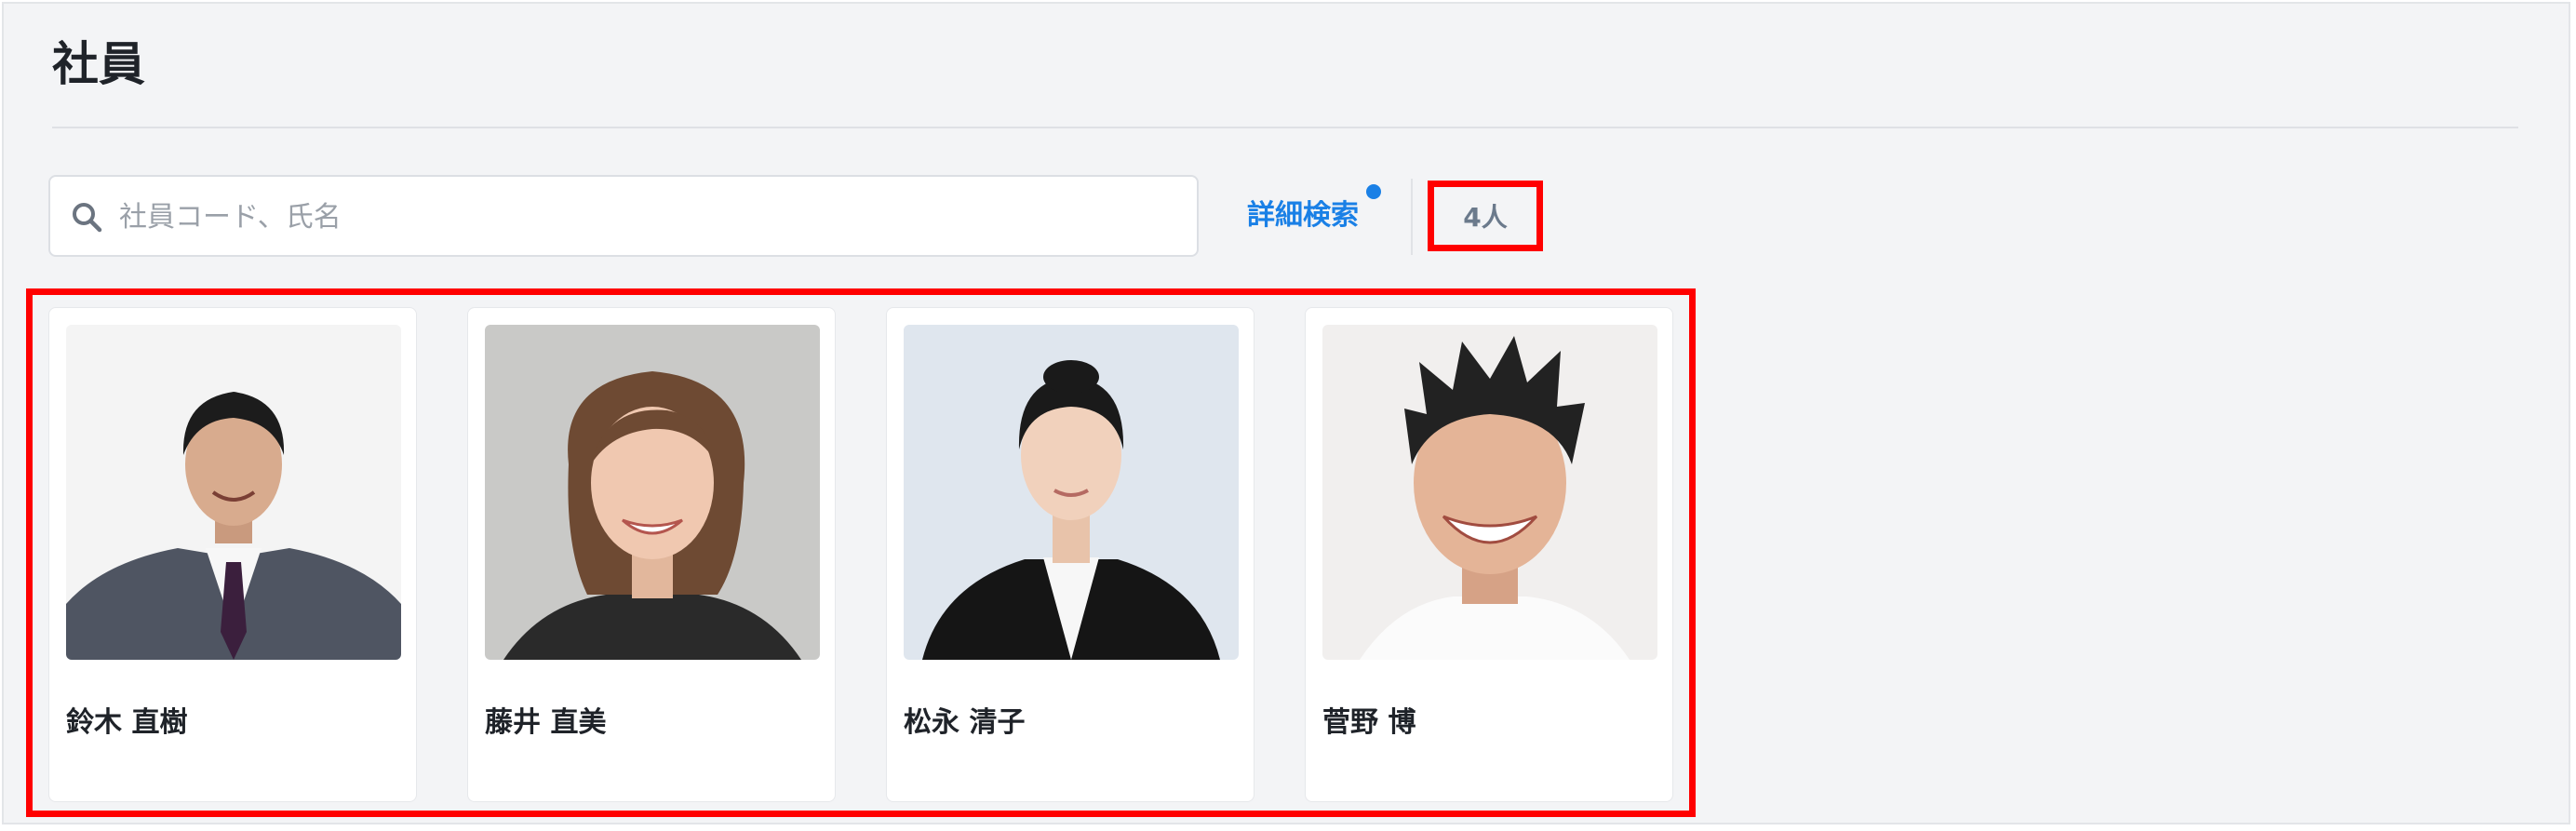  I want to click on search-box, so click(623, 216).